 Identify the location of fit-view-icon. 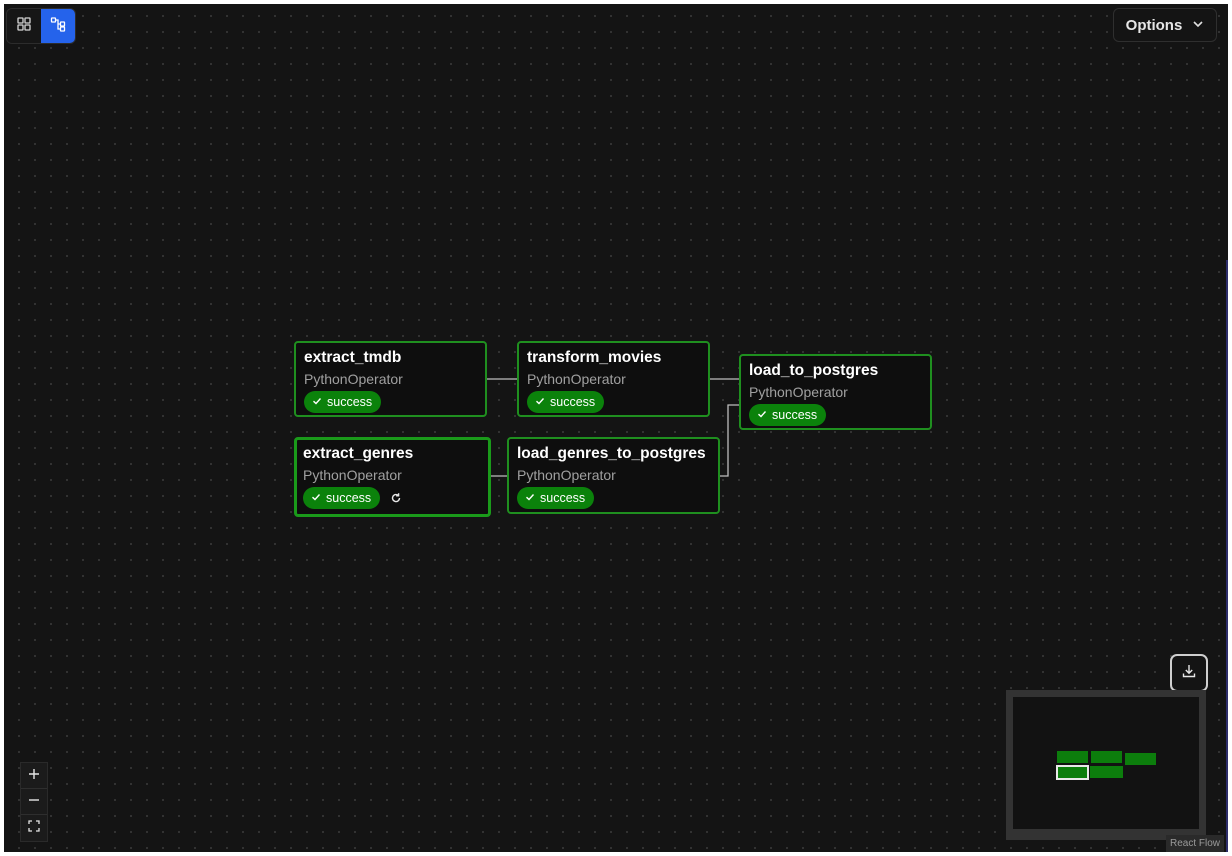
(34, 828).